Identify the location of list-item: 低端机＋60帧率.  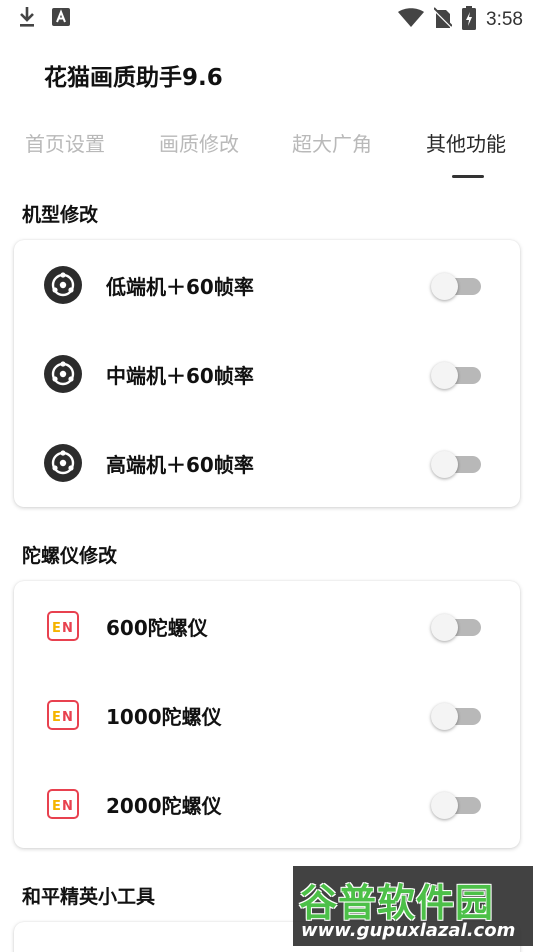
(267, 284).